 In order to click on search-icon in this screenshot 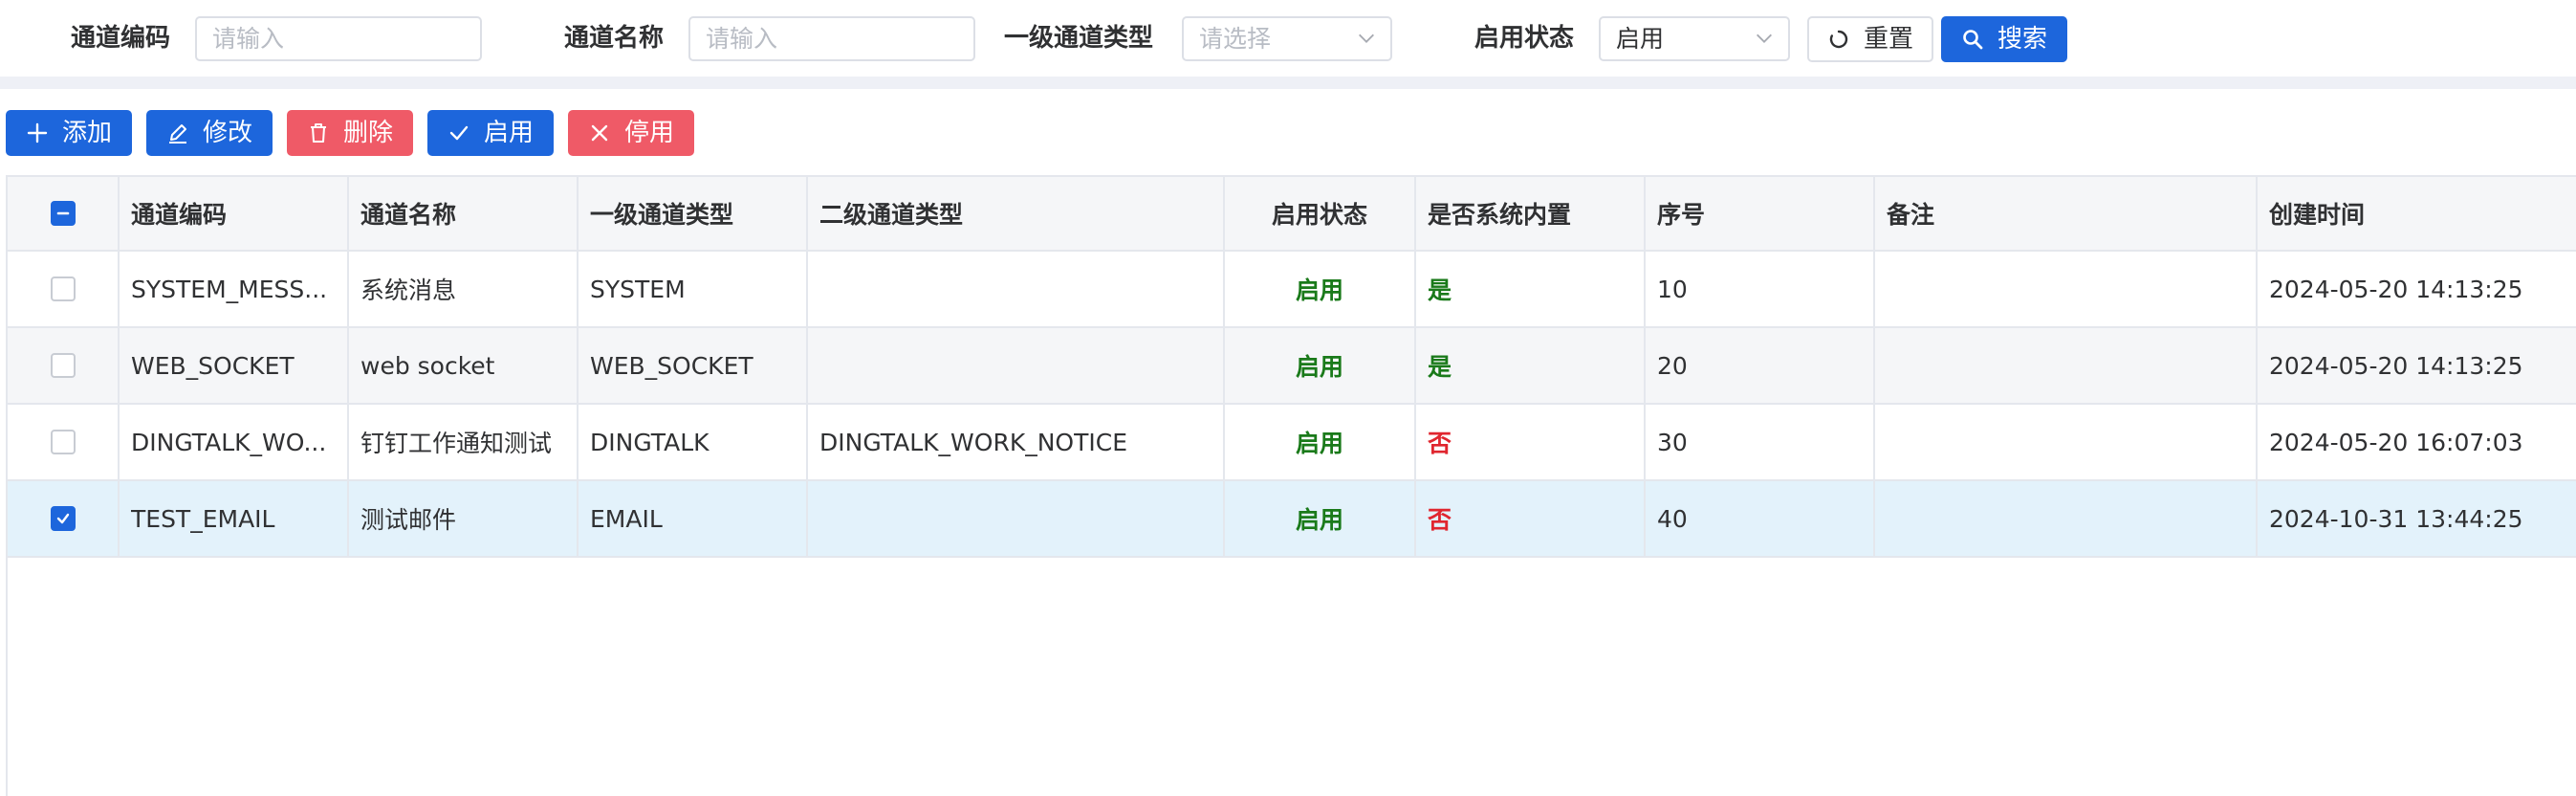, I will do `click(1973, 40)`.